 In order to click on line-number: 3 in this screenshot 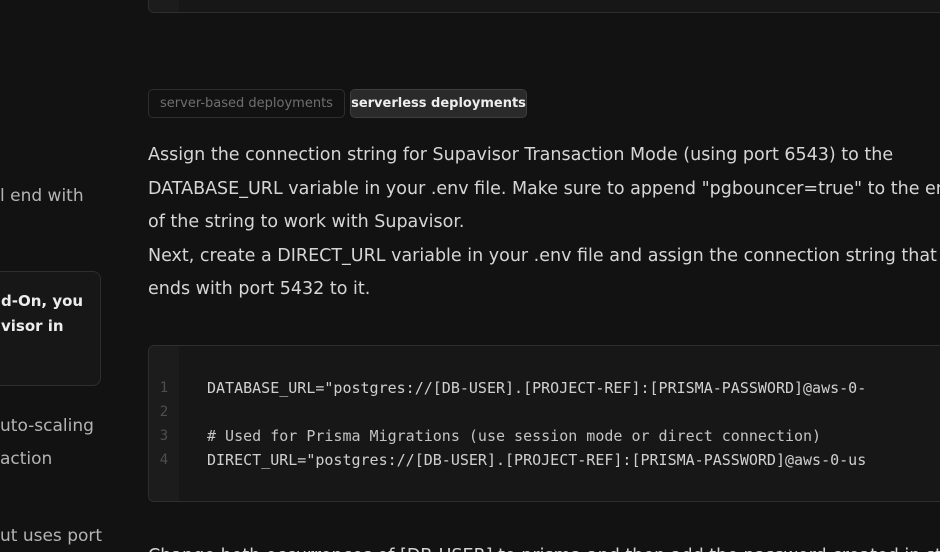, I will do `click(164, 436)`.